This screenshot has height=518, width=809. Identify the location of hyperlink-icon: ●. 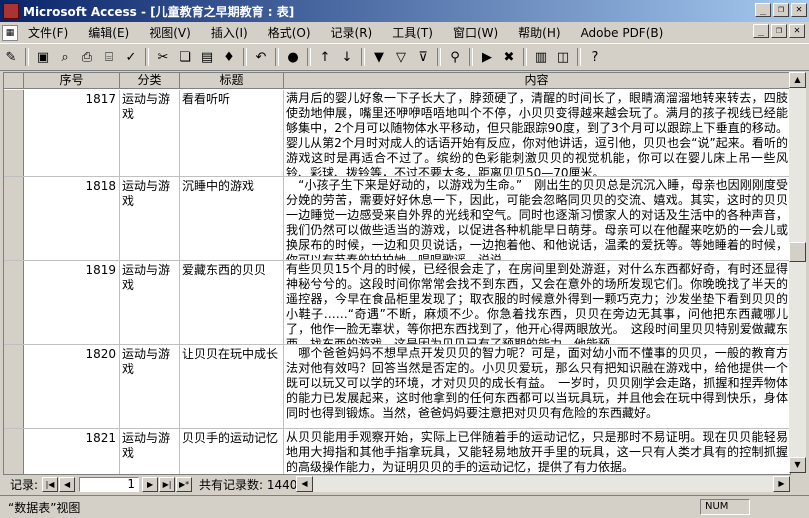
(293, 57).